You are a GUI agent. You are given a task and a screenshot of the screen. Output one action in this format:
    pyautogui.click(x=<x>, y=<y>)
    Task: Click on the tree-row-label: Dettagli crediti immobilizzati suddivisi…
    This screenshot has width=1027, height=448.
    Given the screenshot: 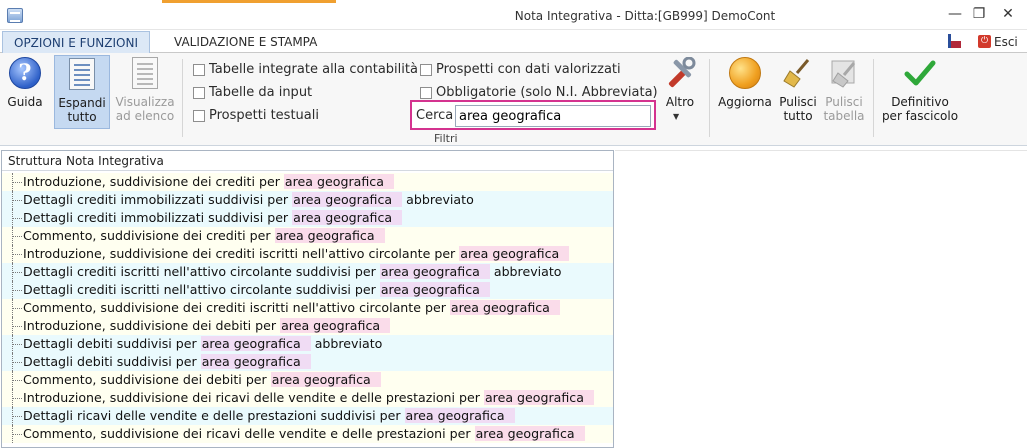 What is the action you would take?
    pyautogui.click(x=213, y=218)
    